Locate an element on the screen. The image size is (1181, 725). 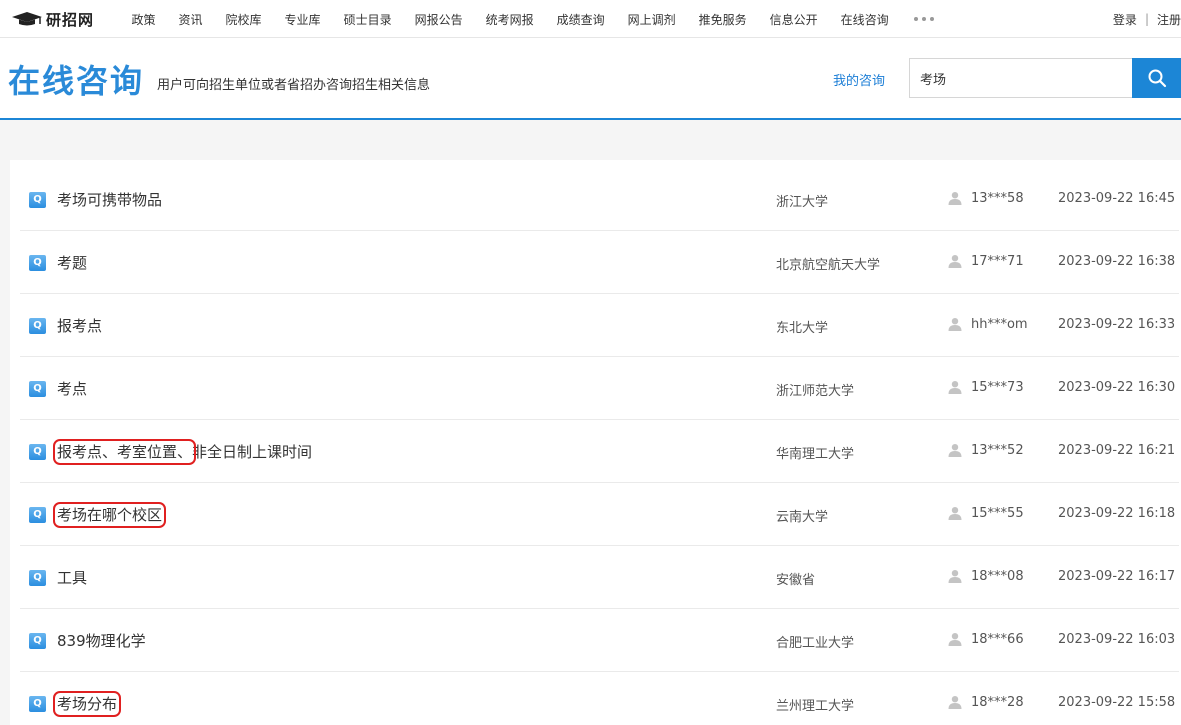
question-title: 报考点、考室位置、非全日制上课时间 is located at coordinates (182, 452).